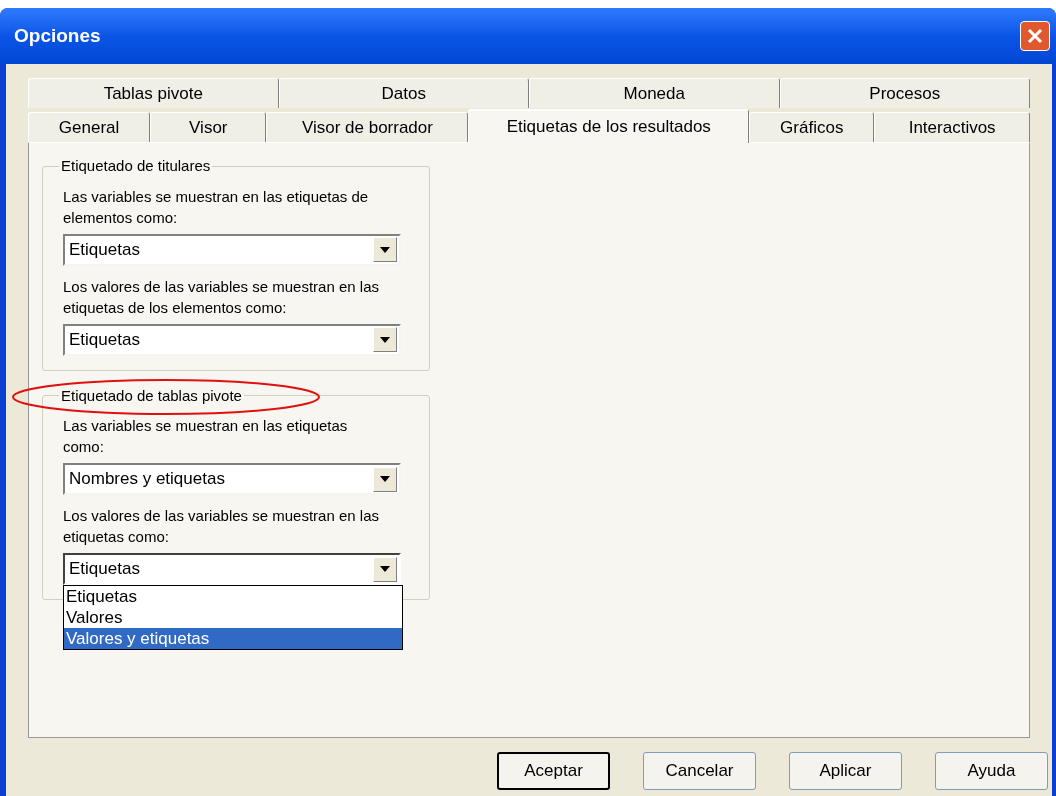 This screenshot has width=1056, height=796. Describe the element at coordinates (699, 771) in the screenshot. I see `dialog-button: Cancelar` at that location.